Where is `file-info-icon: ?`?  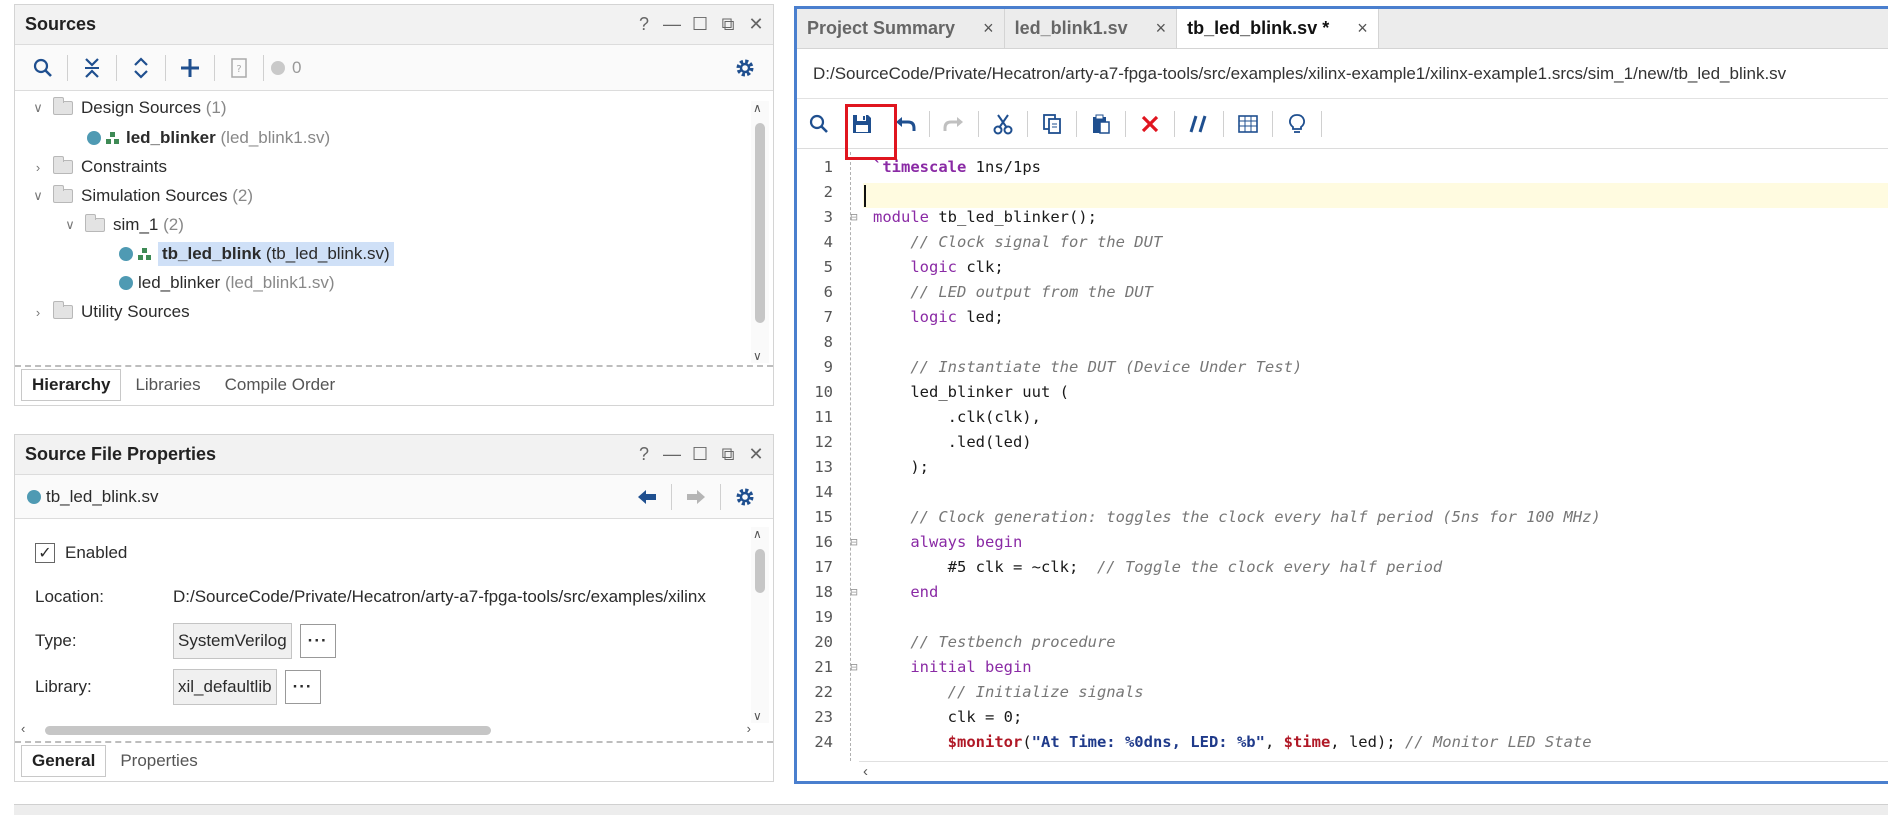 file-info-icon: ? is located at coordinates (239, 68).